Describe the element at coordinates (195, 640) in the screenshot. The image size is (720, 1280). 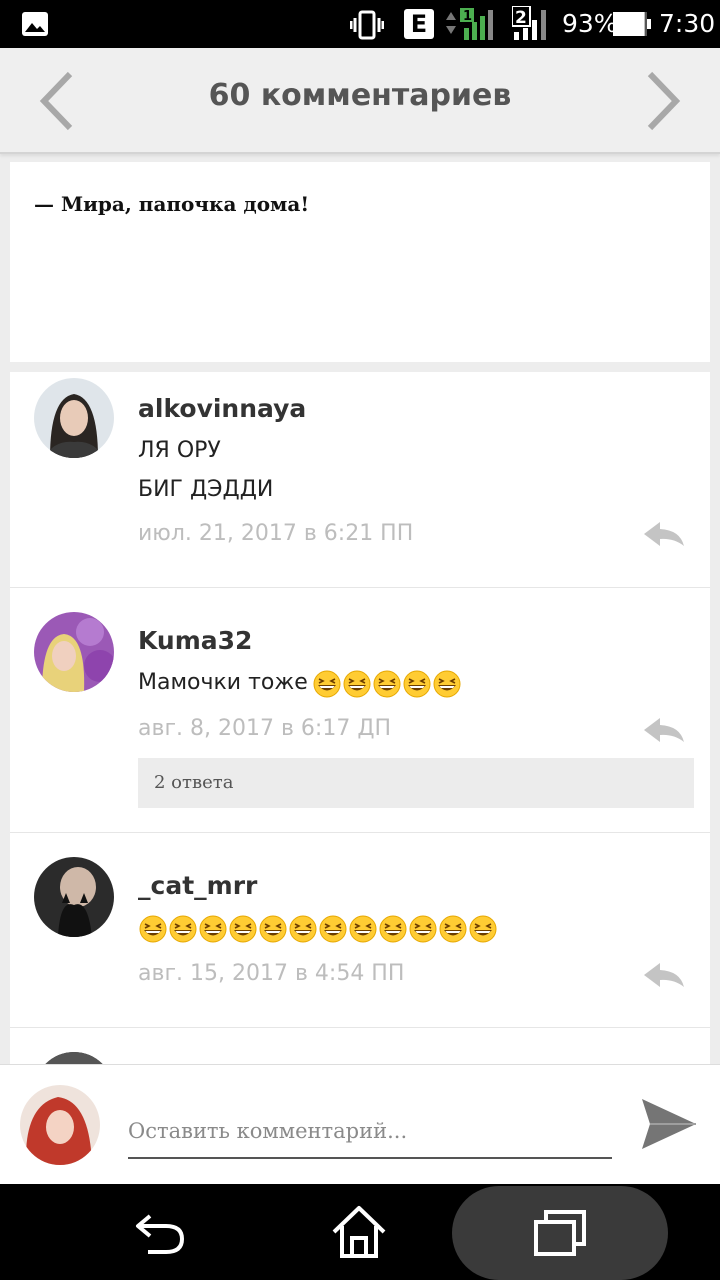
I see `comment-username: Kuma32` at that location.